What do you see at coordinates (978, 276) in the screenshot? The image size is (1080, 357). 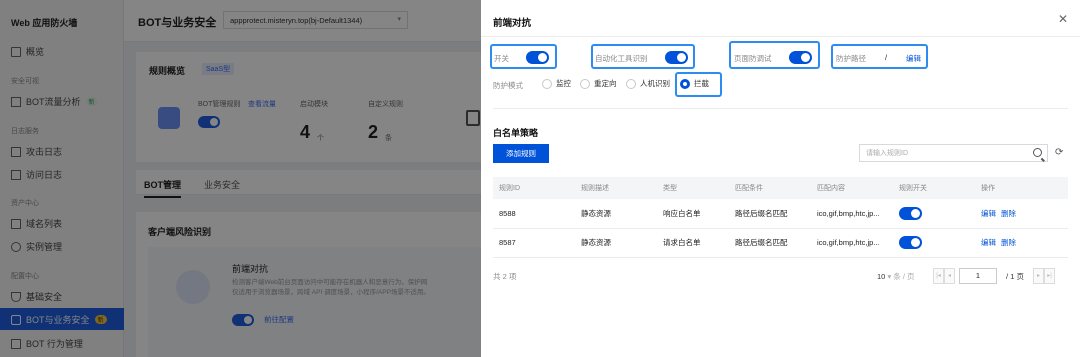 I see `page-number-input: 1` at bounding box center [978, 276].